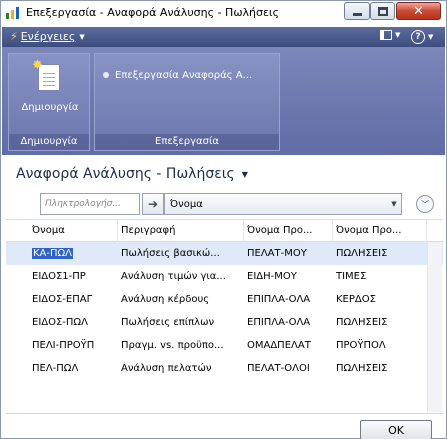 This screenshot has height=439, width=447. What do you see at coordinates (386, 35) in the screenshot?
I see `layout-icon` at bounding box center [386, 35].